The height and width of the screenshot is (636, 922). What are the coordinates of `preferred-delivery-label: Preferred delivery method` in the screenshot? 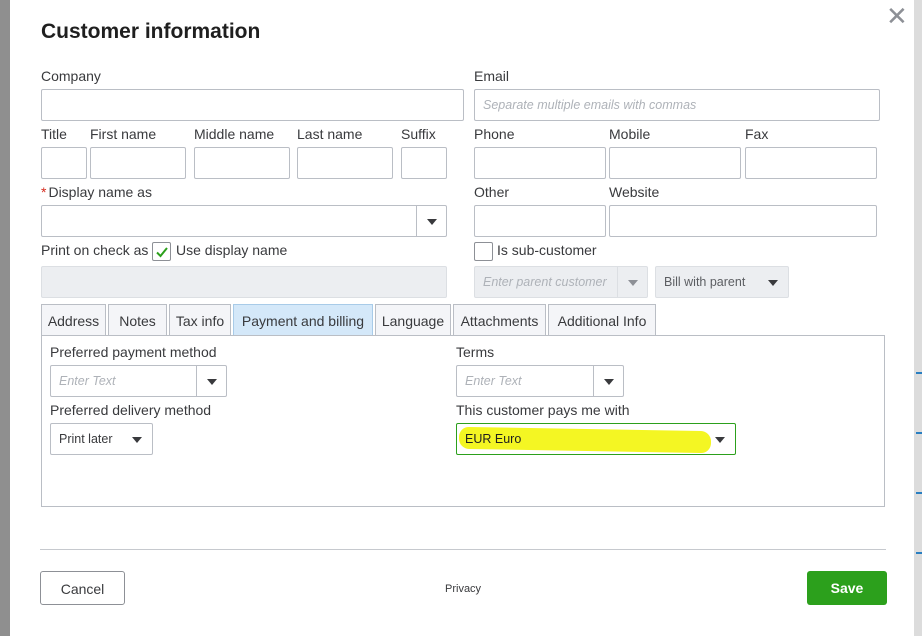 It's located at (131, 410).